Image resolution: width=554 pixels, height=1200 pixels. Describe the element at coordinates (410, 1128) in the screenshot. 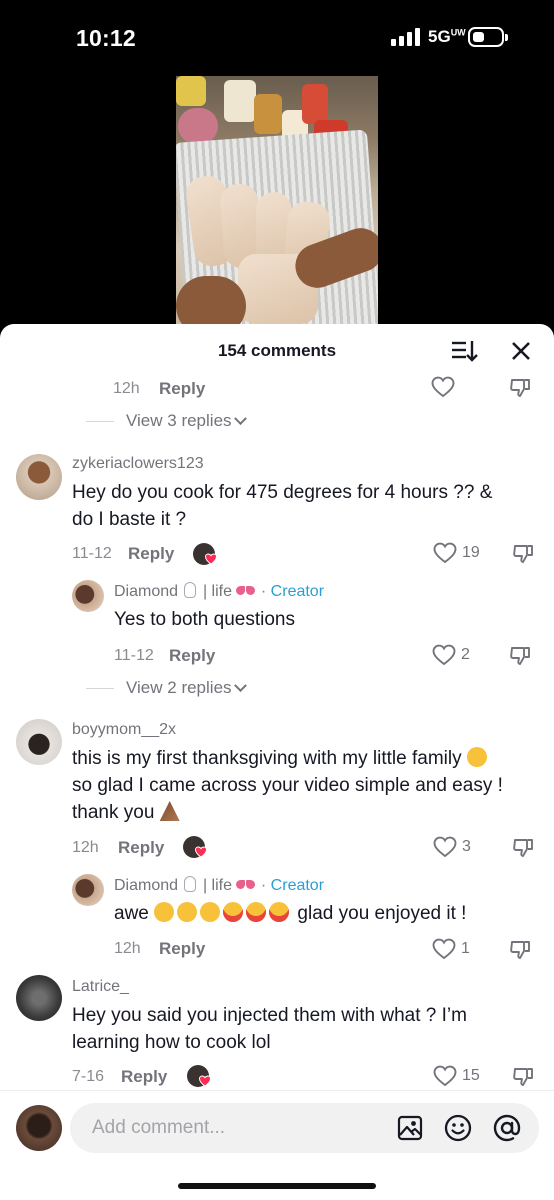

I see `image-icon` at that location.